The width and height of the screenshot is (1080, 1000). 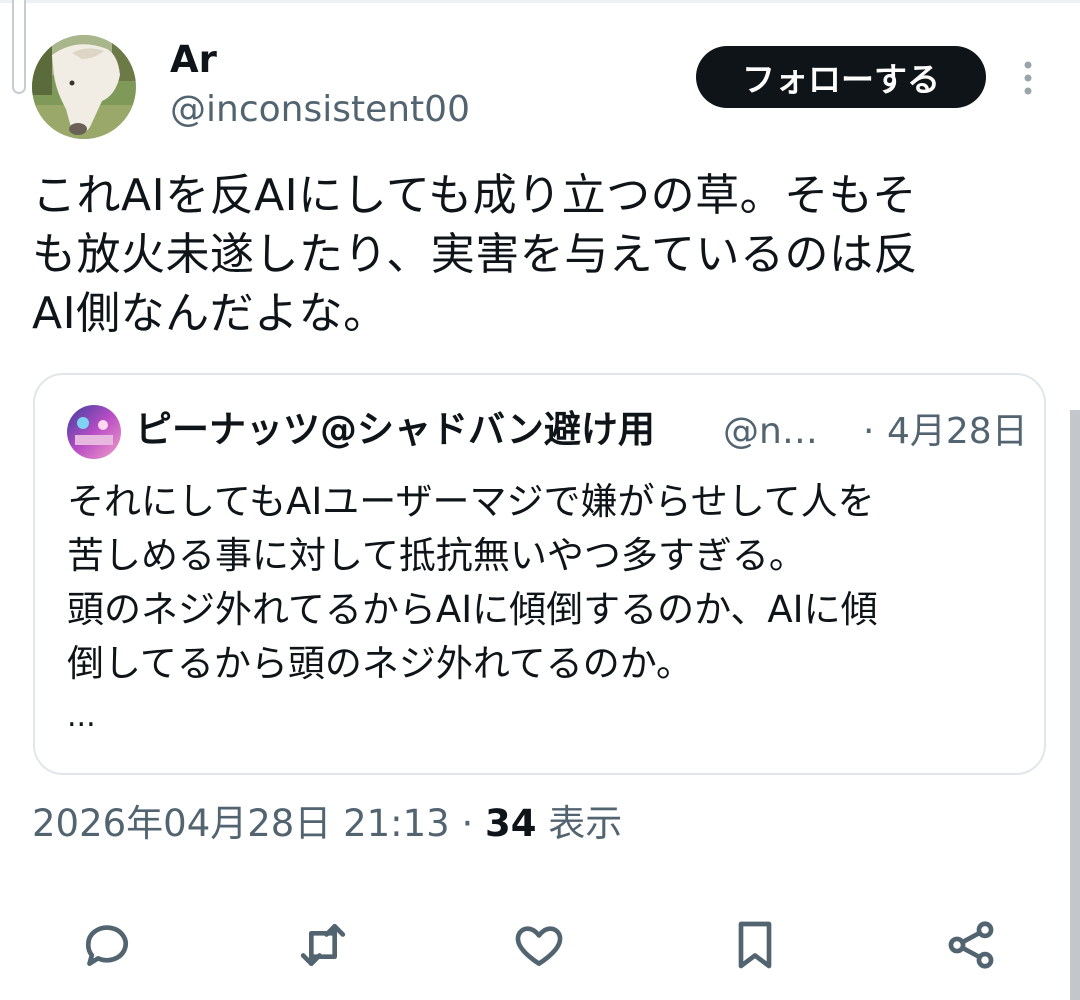 What do you see at coordinates (841, 77) in the screenshot?
I see `follow-button: フォローする` at bounding box center [841, 77].